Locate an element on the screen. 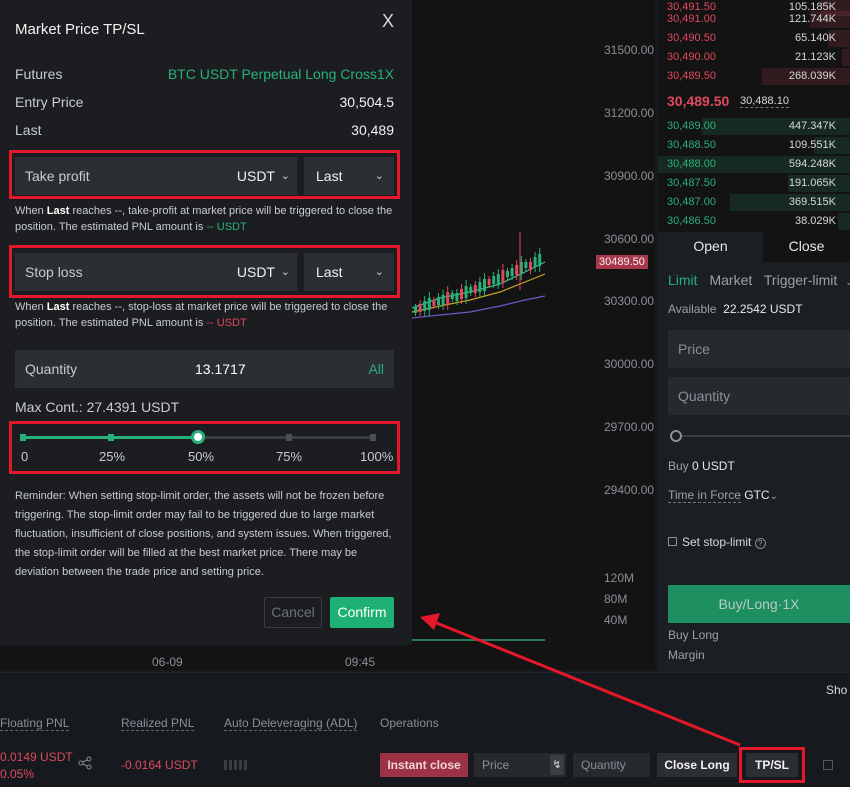 This screenshot has height=787, width=850. bid-price: 30,487.50 is located at coordinates (691, 183).